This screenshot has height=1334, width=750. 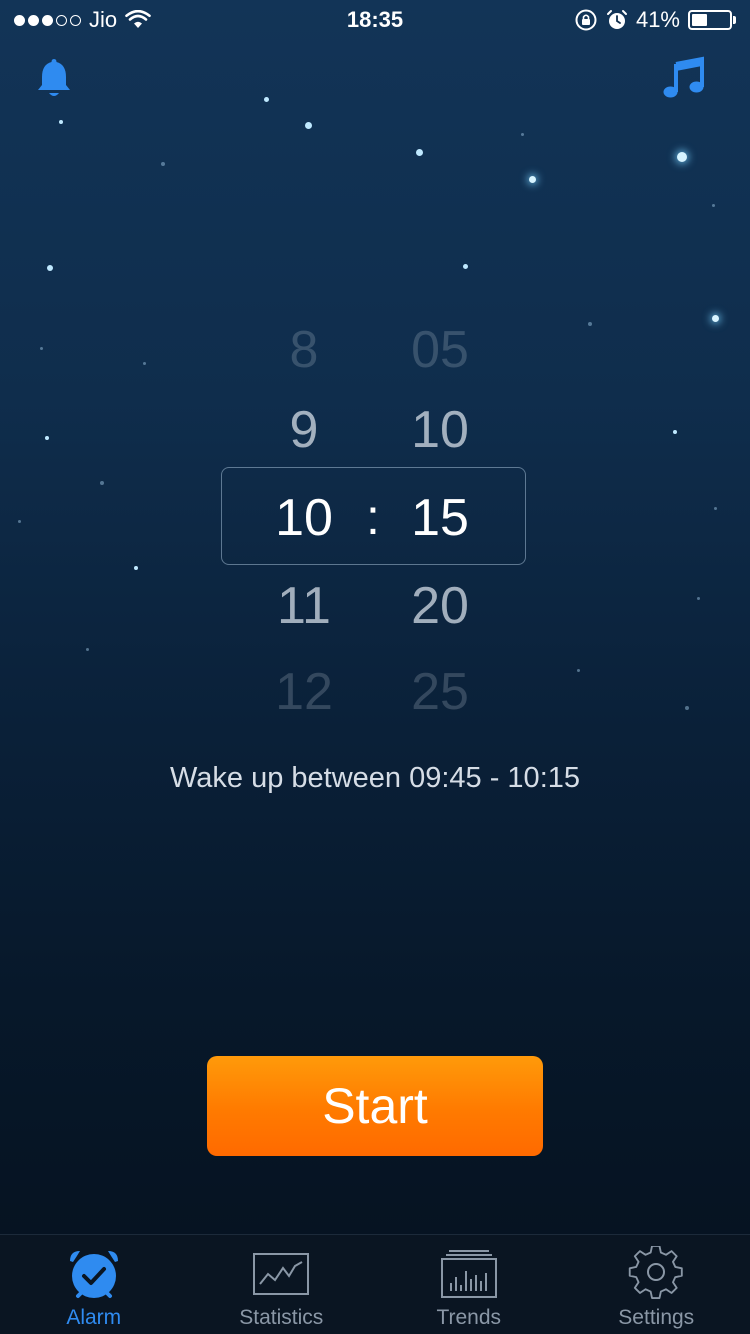 What do you see at coordinates (616, 19) in the screenshot?
I see `alarm-status-icon` at bounding box center [616, 19].